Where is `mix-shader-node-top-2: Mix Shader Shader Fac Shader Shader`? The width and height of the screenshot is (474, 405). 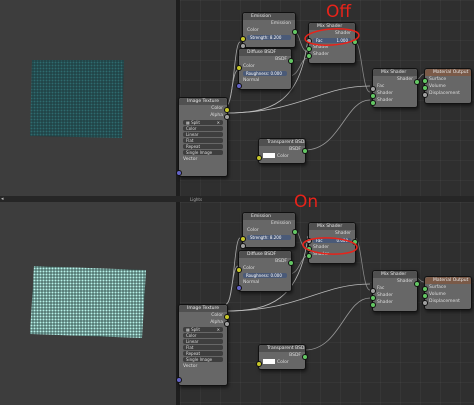 mix-shader-node-top-2: Mix Shader Shader Fac Shader Shader is located at coordinates (395, 88).